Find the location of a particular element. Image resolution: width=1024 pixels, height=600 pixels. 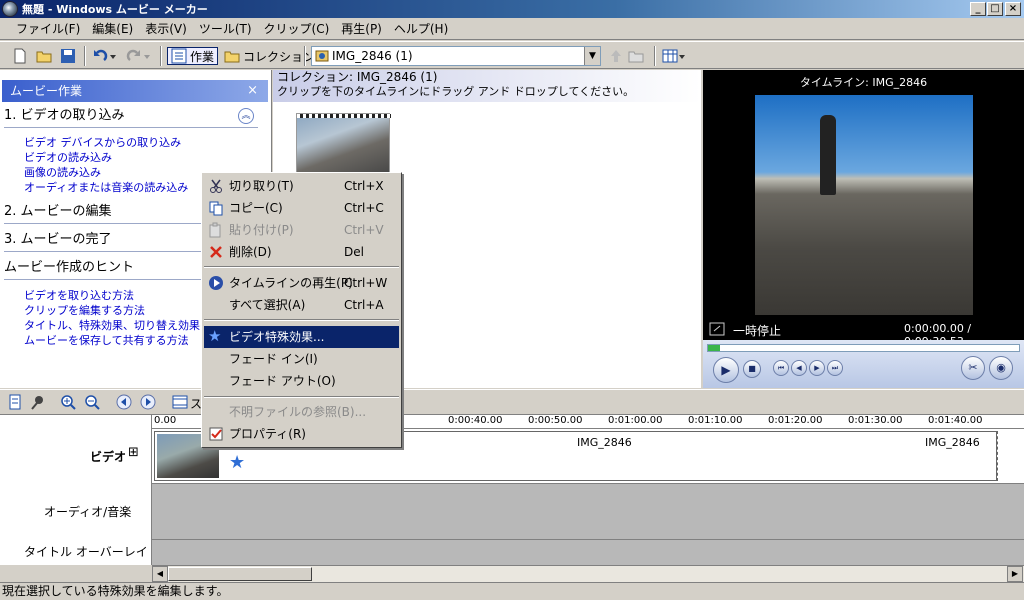

camera-icon: ◉ is located at coordinates (1001, 368).